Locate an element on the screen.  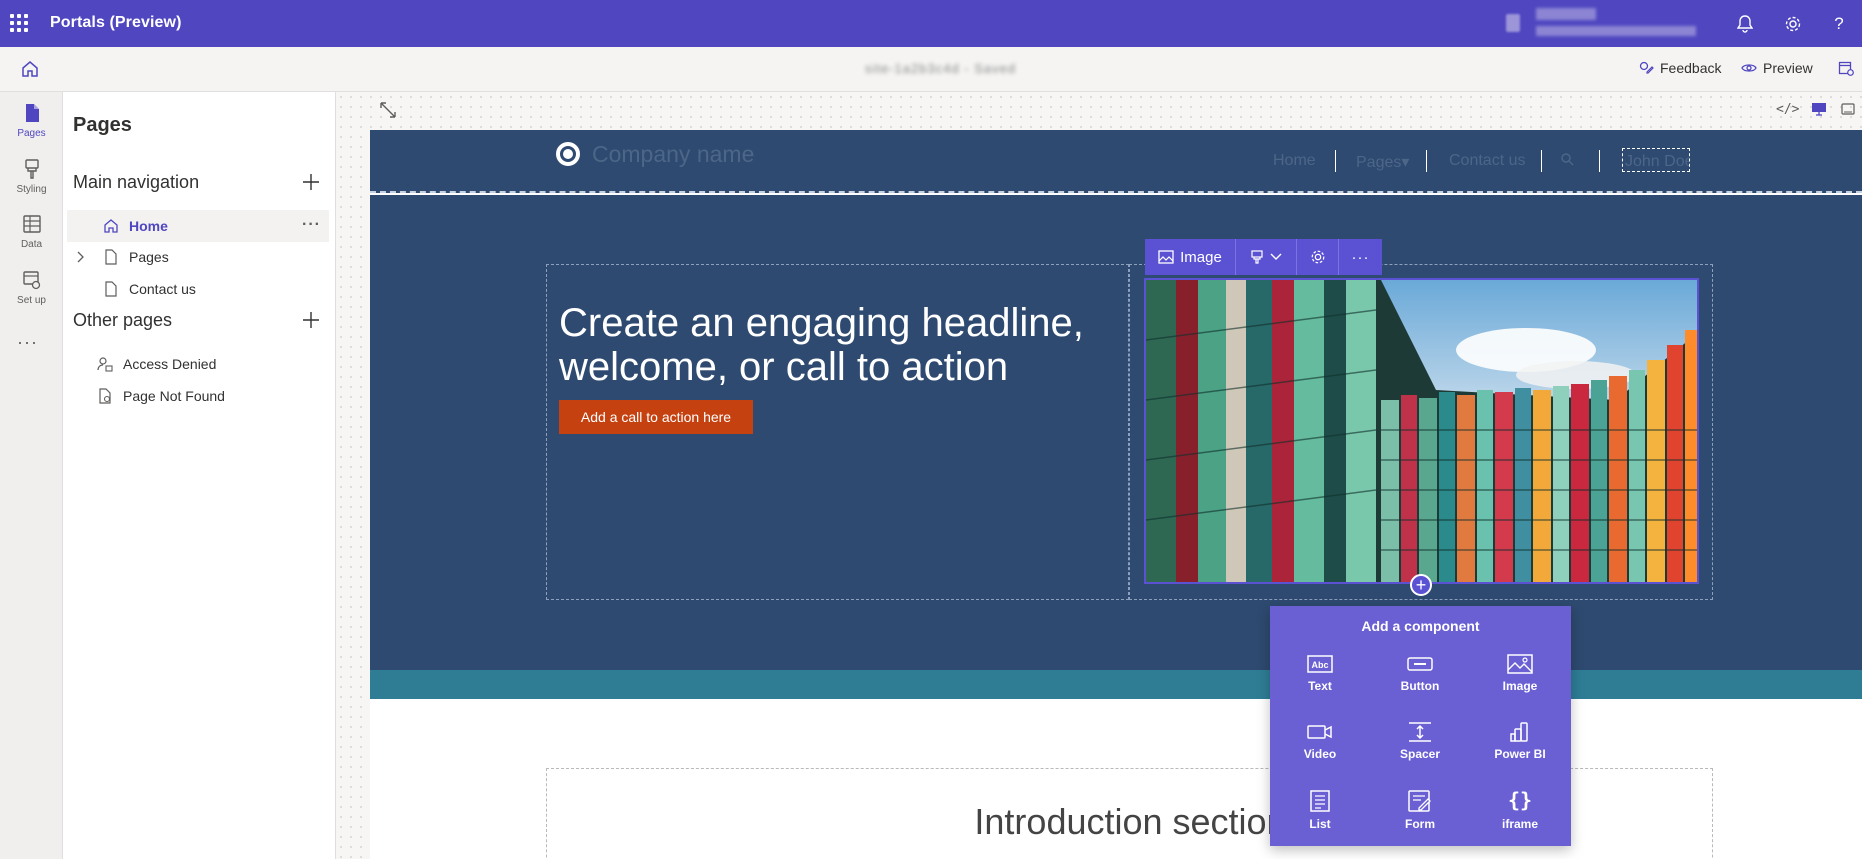
image-toolbar: Image ··· is located at coordinates (1263, 257).